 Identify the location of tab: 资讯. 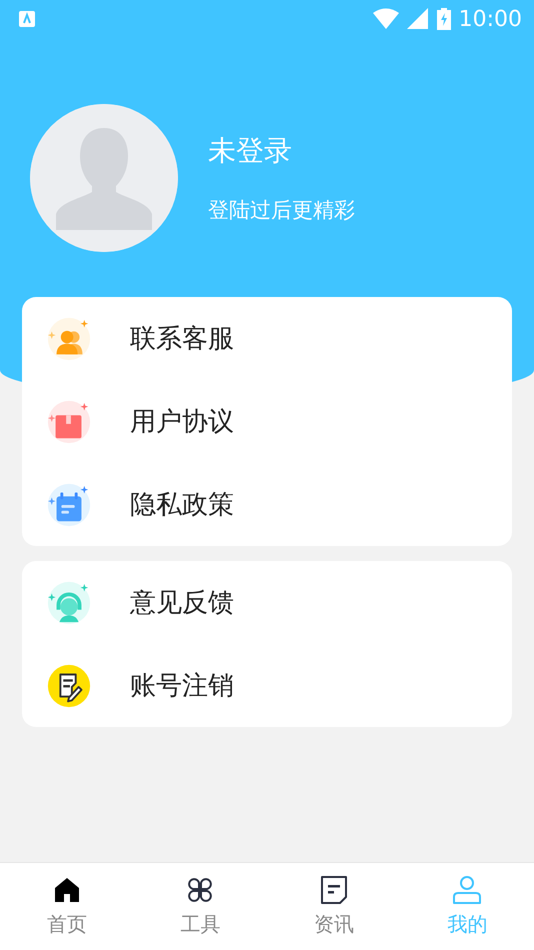
(333, 906).